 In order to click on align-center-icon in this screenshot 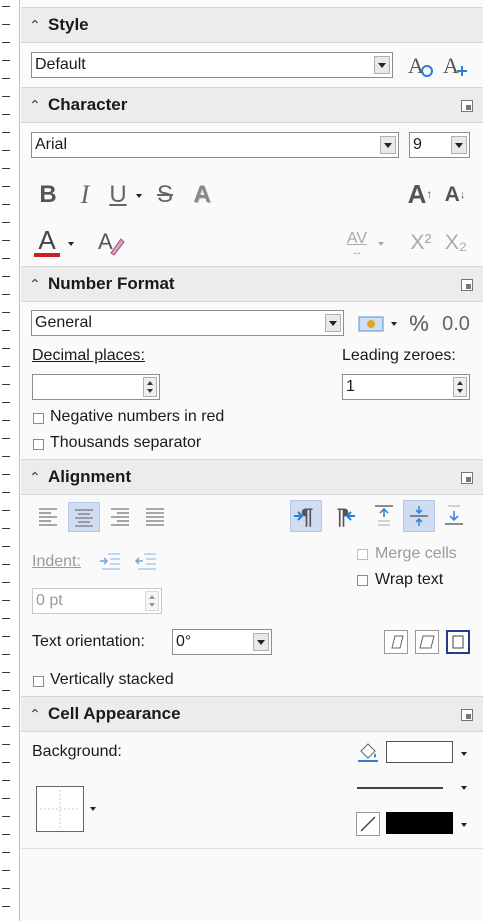, I will do `click(84, 517)`.